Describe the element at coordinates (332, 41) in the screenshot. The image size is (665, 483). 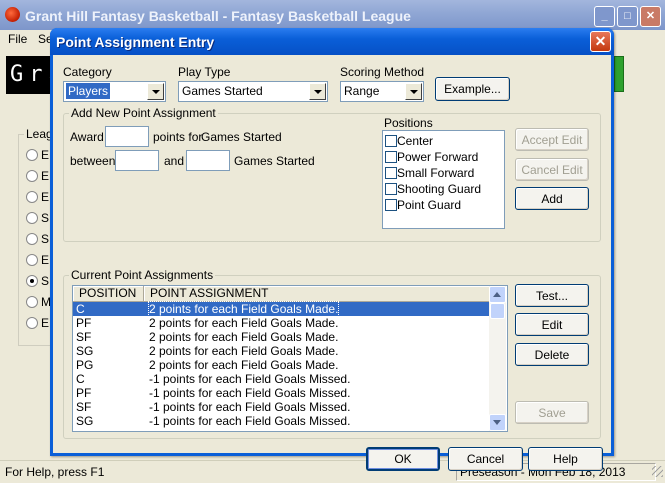
I see `dialog-title-bar: Point Assignment Entry ✕` at that location.